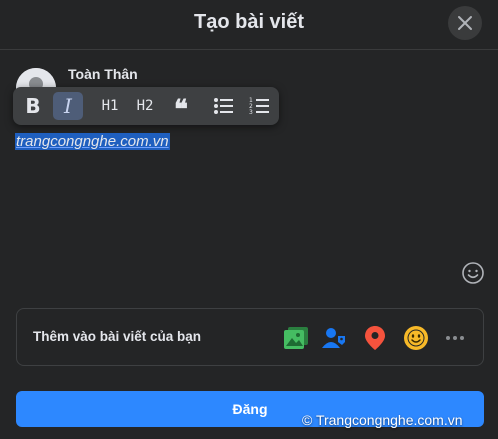 This screenshot has height=439, width=498. Describe the element at coordinates (249, 22) in the screenshot. I see `dialog-title: Tạo bài viết` at that location.